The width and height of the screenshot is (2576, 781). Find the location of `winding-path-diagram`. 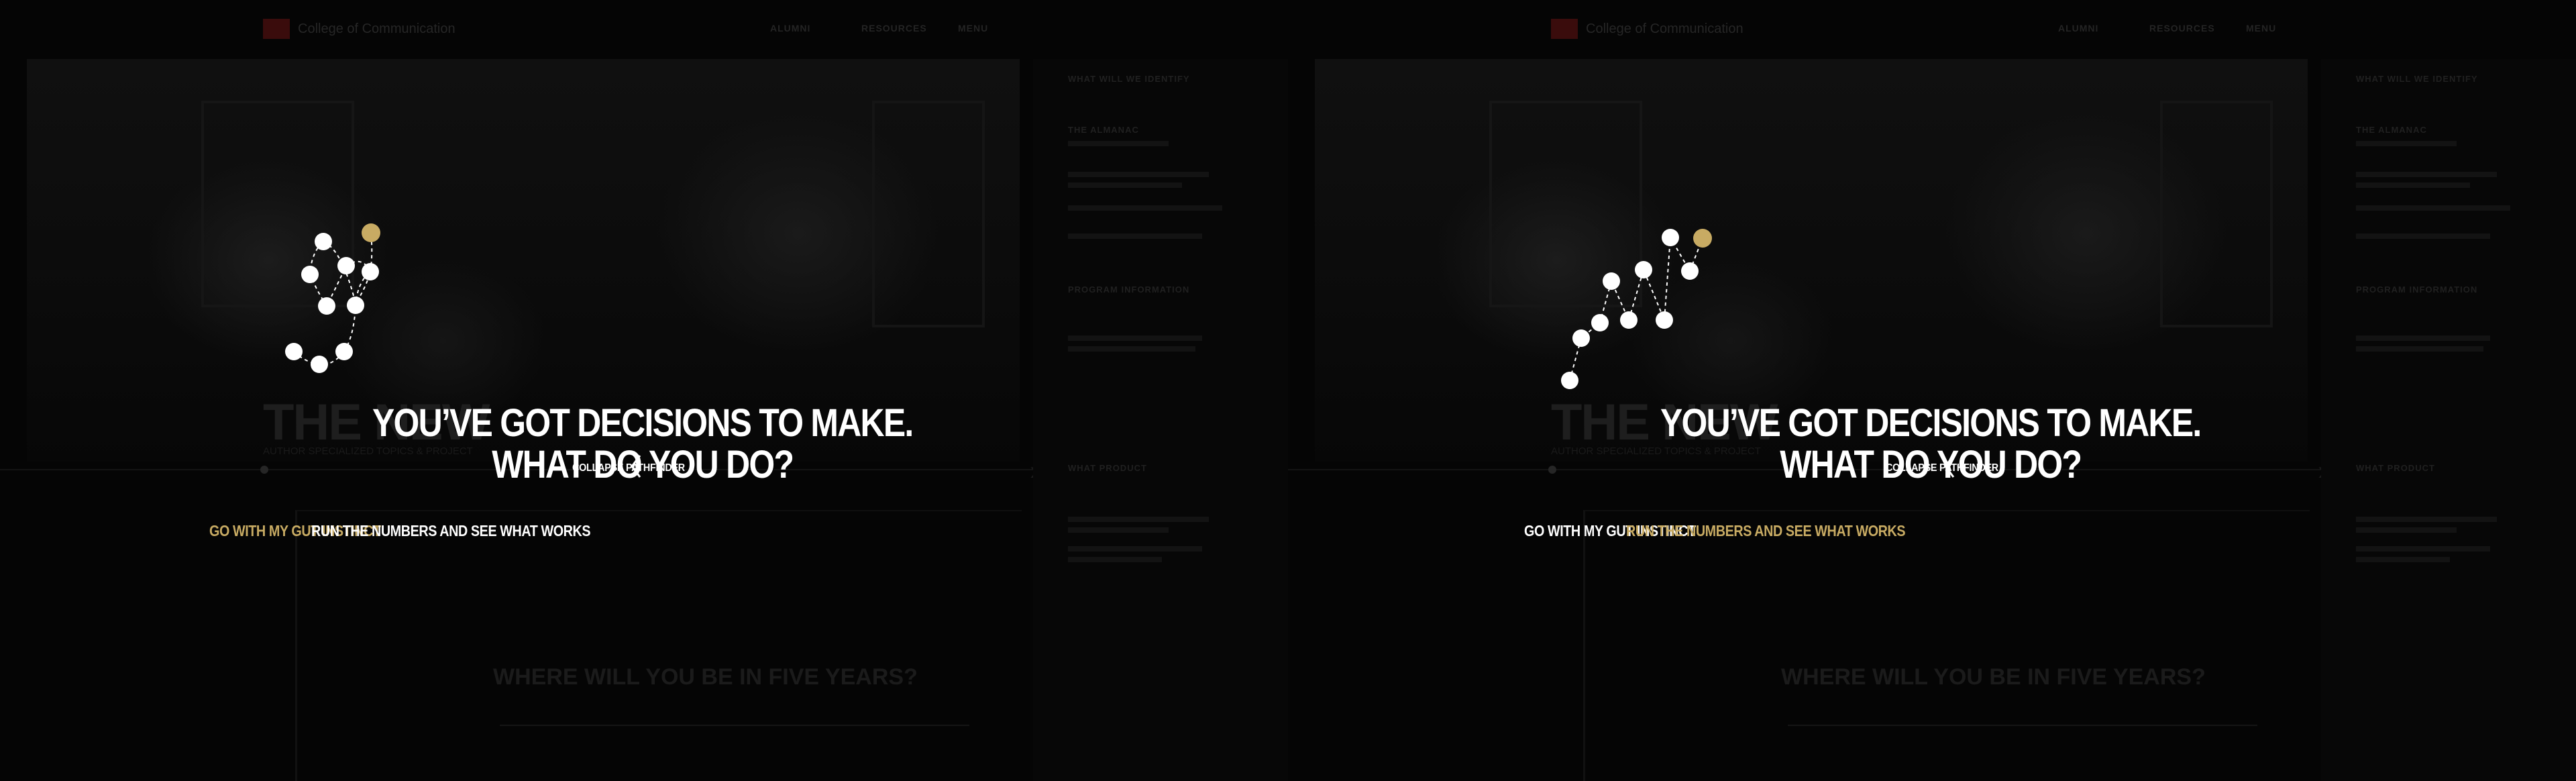

winding-path-diagram is located at coordinates (332, 298).